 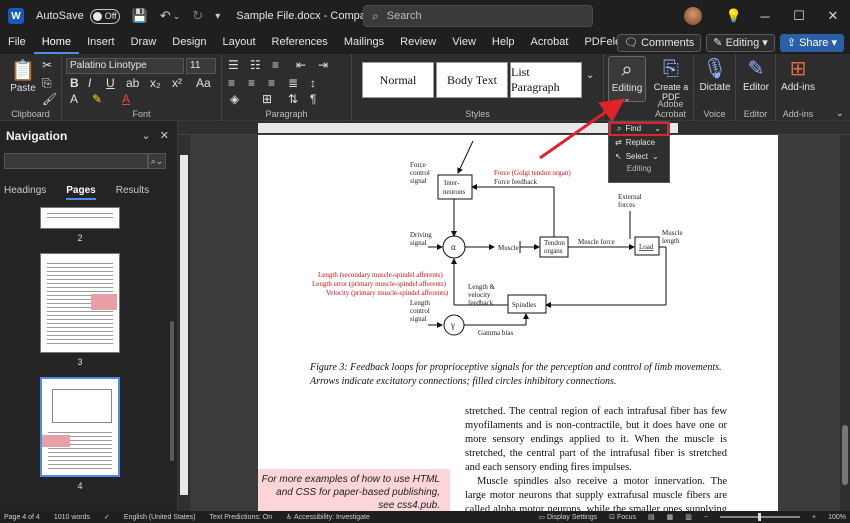 What do you see at coordinates (639, 157) in the screenshot?
I see `select-item: ↖ Select ⌄` at bounding box center [639, 157].